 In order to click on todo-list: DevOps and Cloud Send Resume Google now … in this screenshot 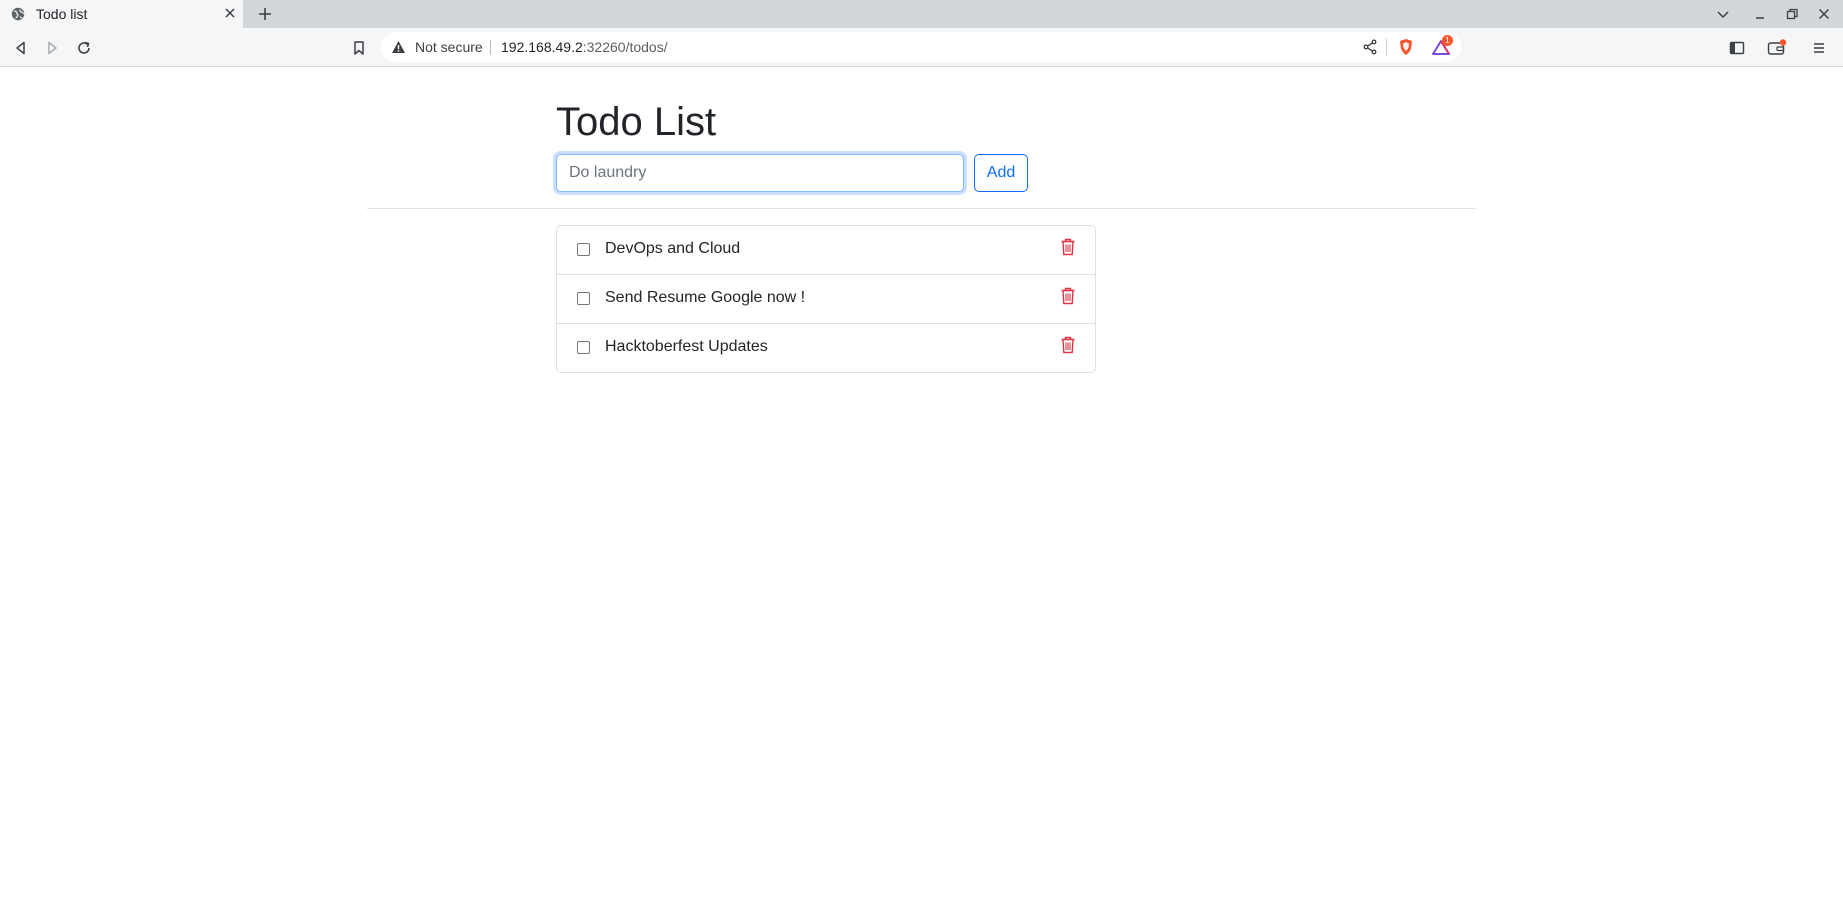, I will do `click(826, 299)`.